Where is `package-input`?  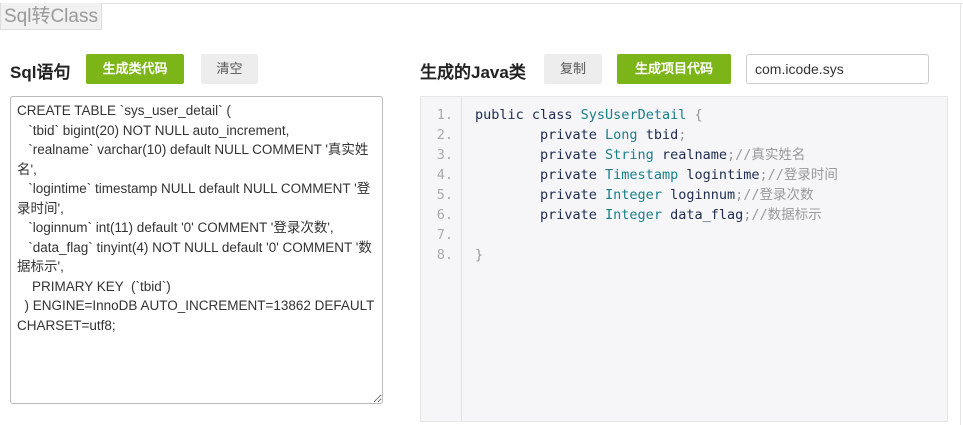
package-input is located at coordinates (837, 69).